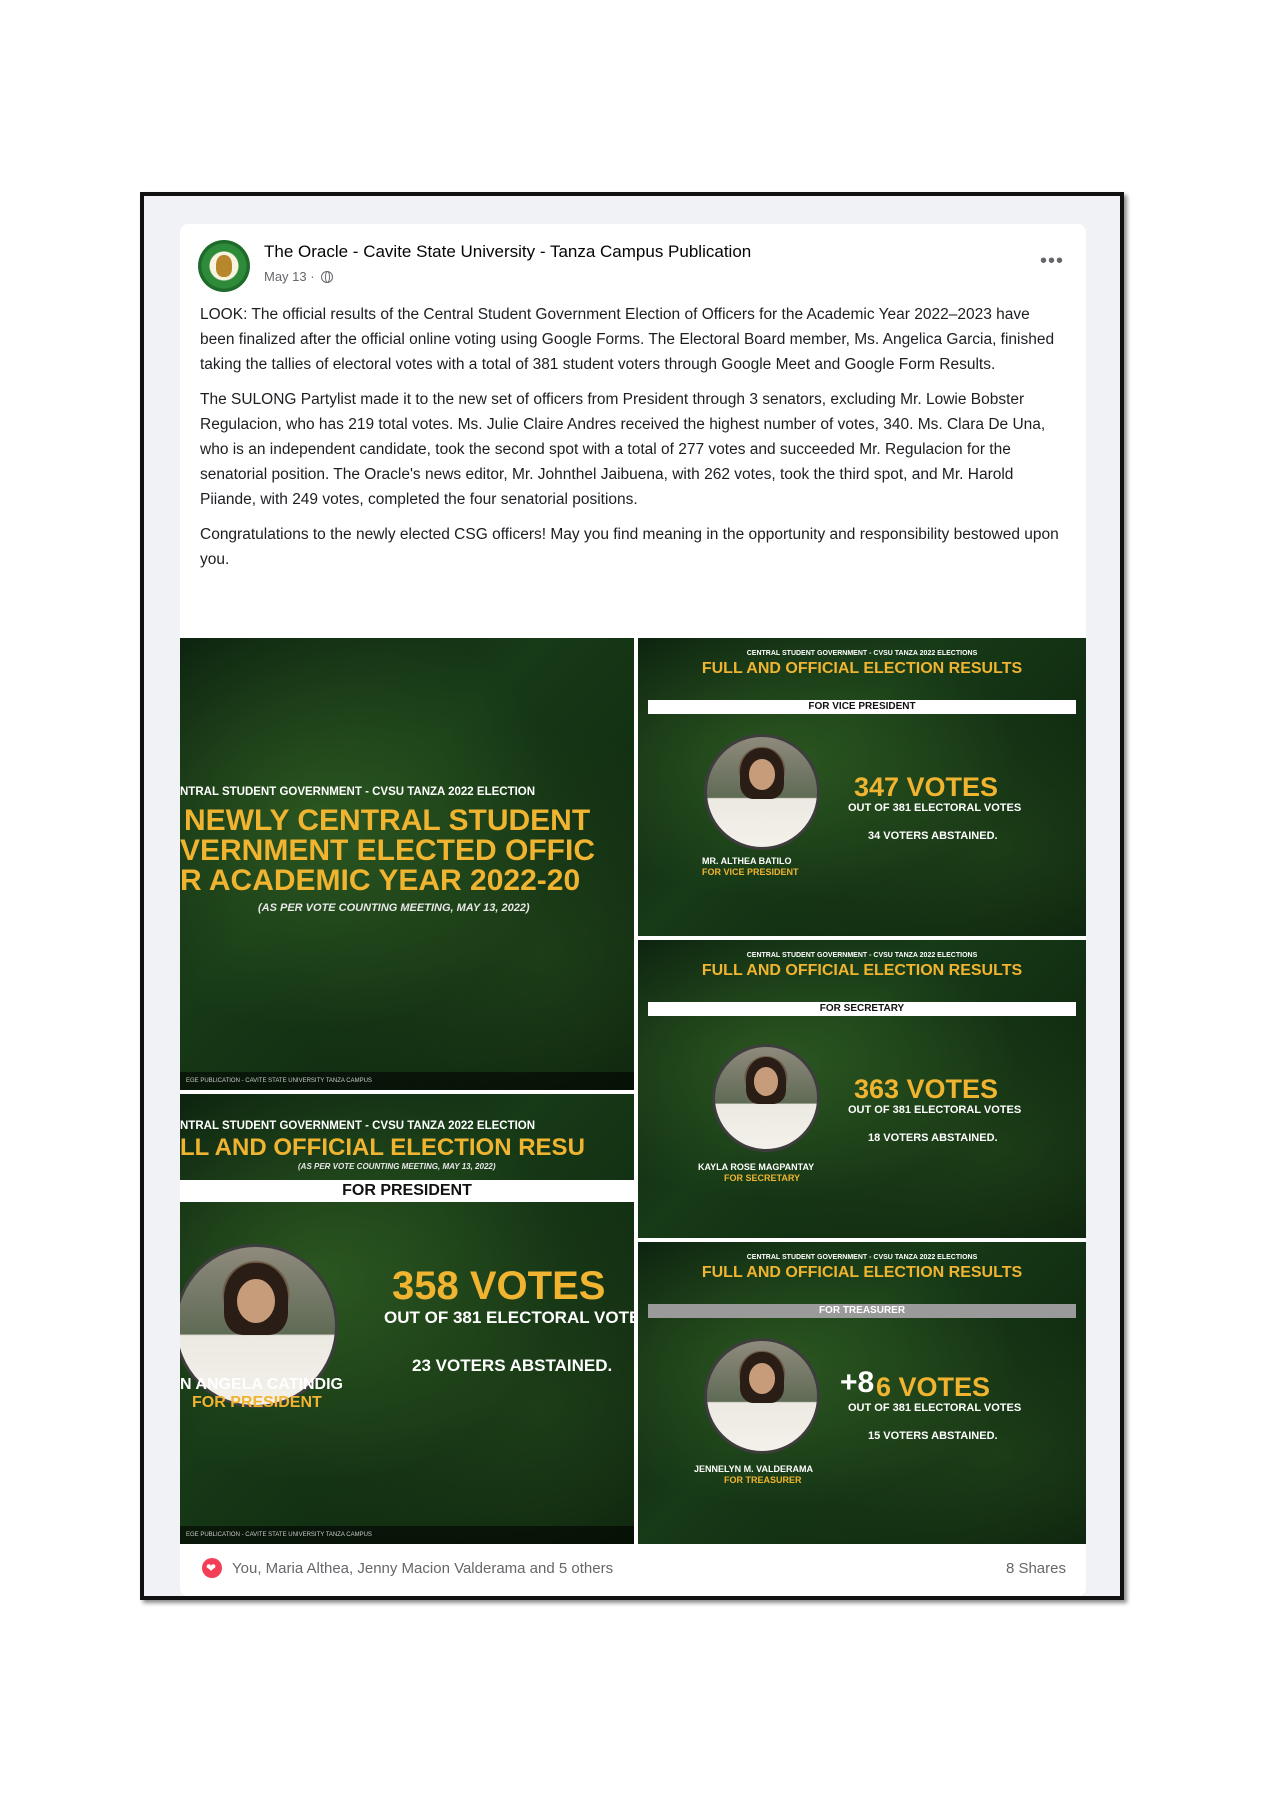 The image size is (1272, 1800). What do you see at coordinates (261, 1384) in the screenshot?
I see `candidate-name: N ANGELA CATINDIG` at bounding box center [261, 1384].